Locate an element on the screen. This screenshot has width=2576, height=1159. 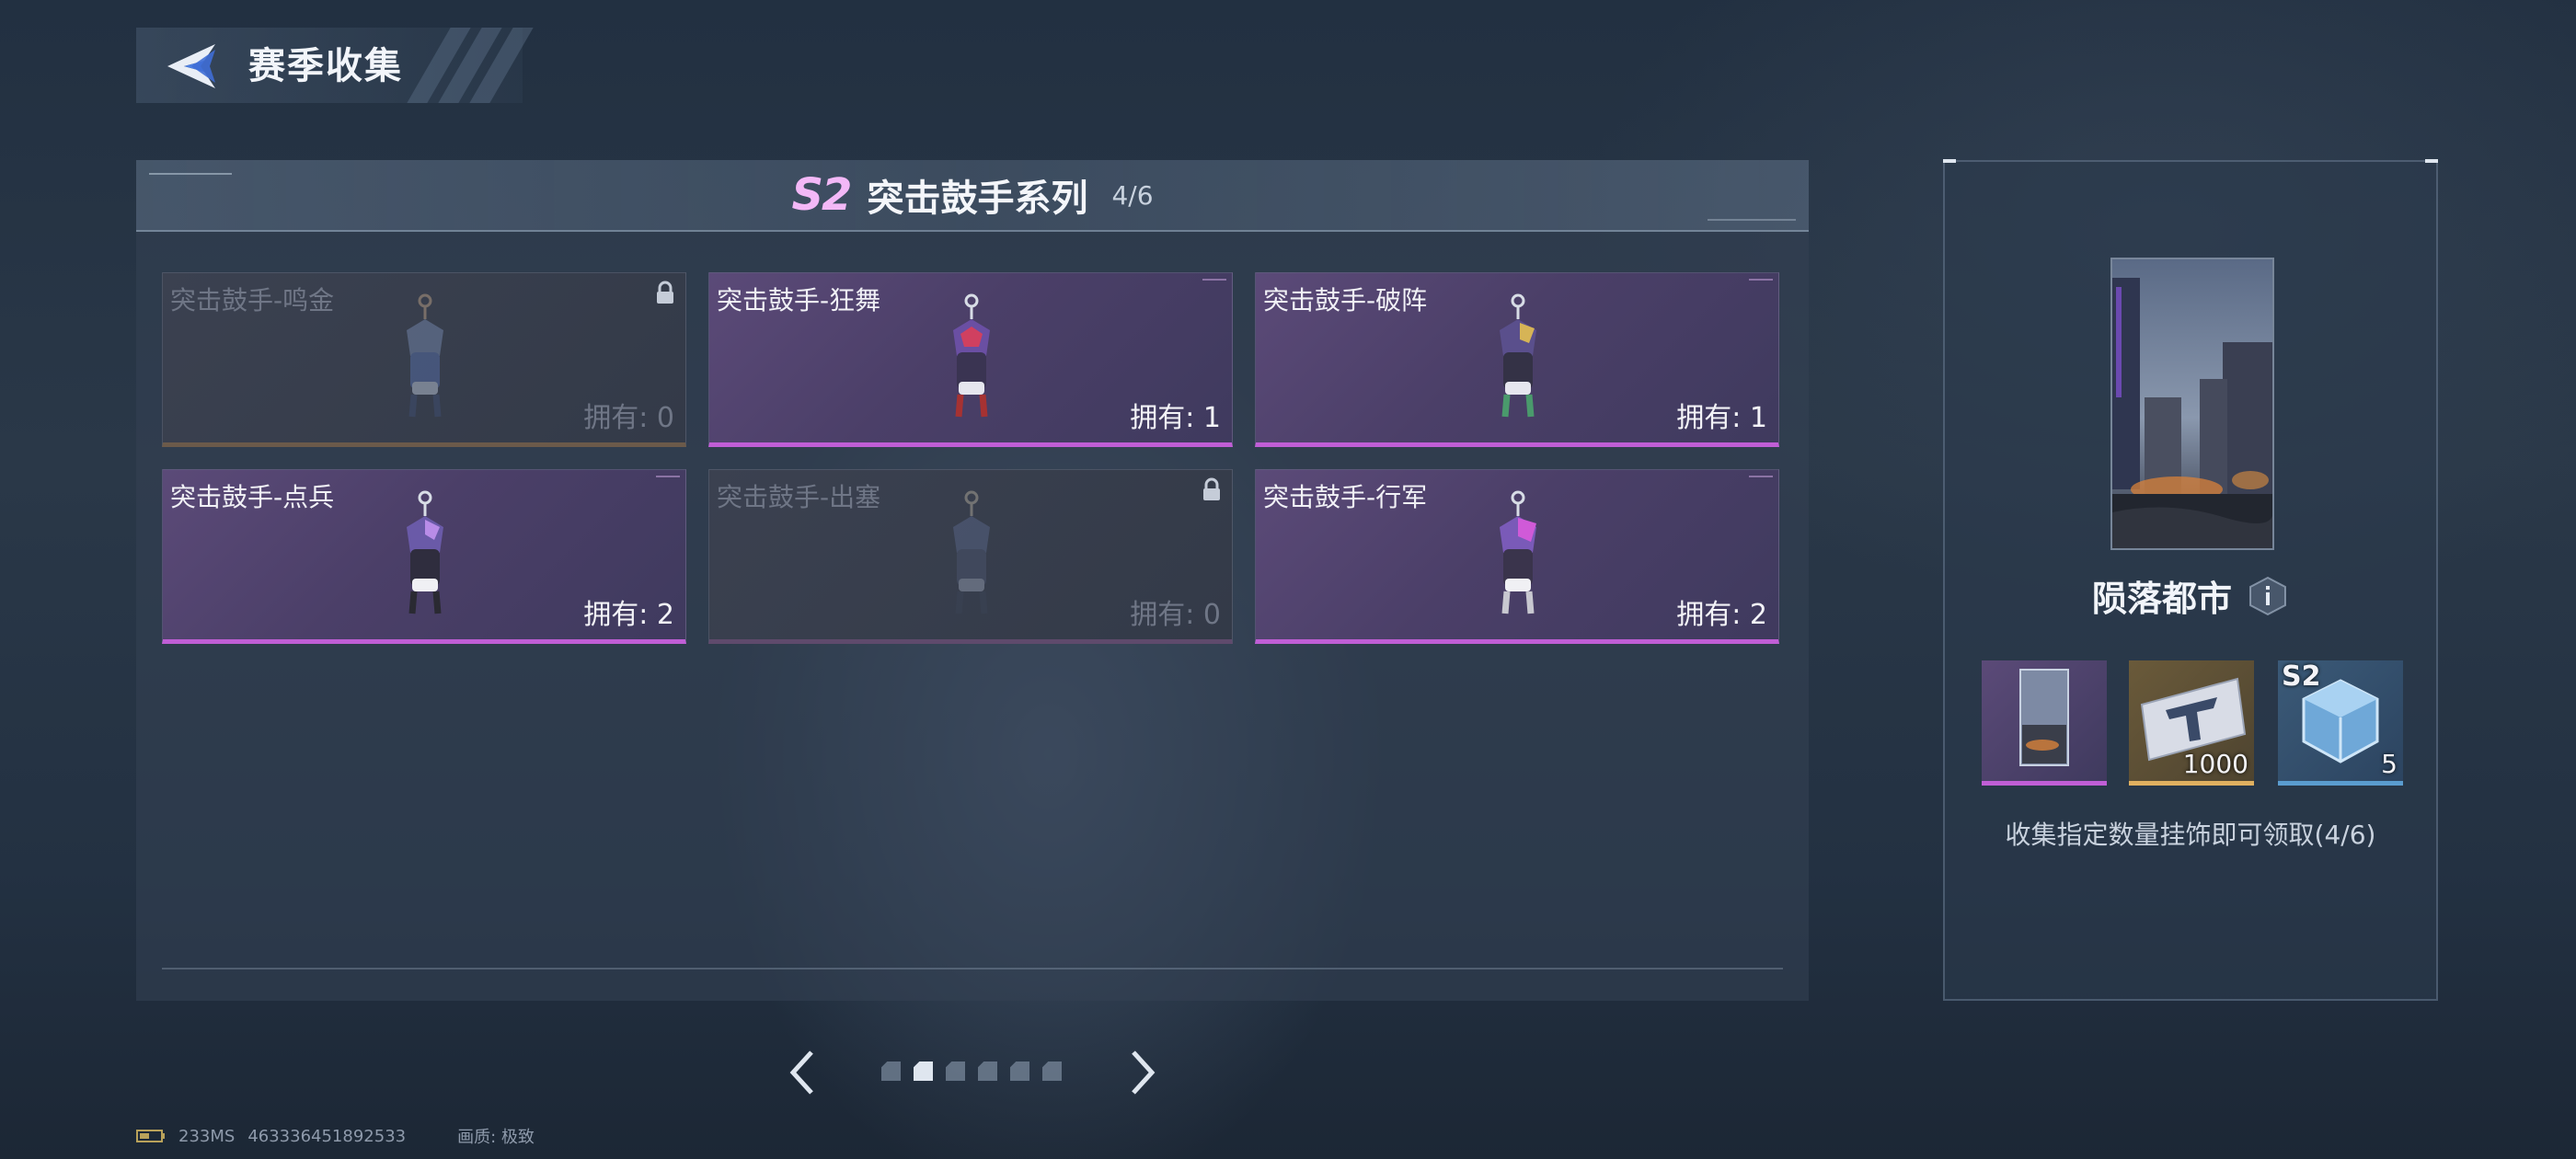
status-footer: 233MS 463336451892533 画质: 极致 is located at coordinates (335, 1136).